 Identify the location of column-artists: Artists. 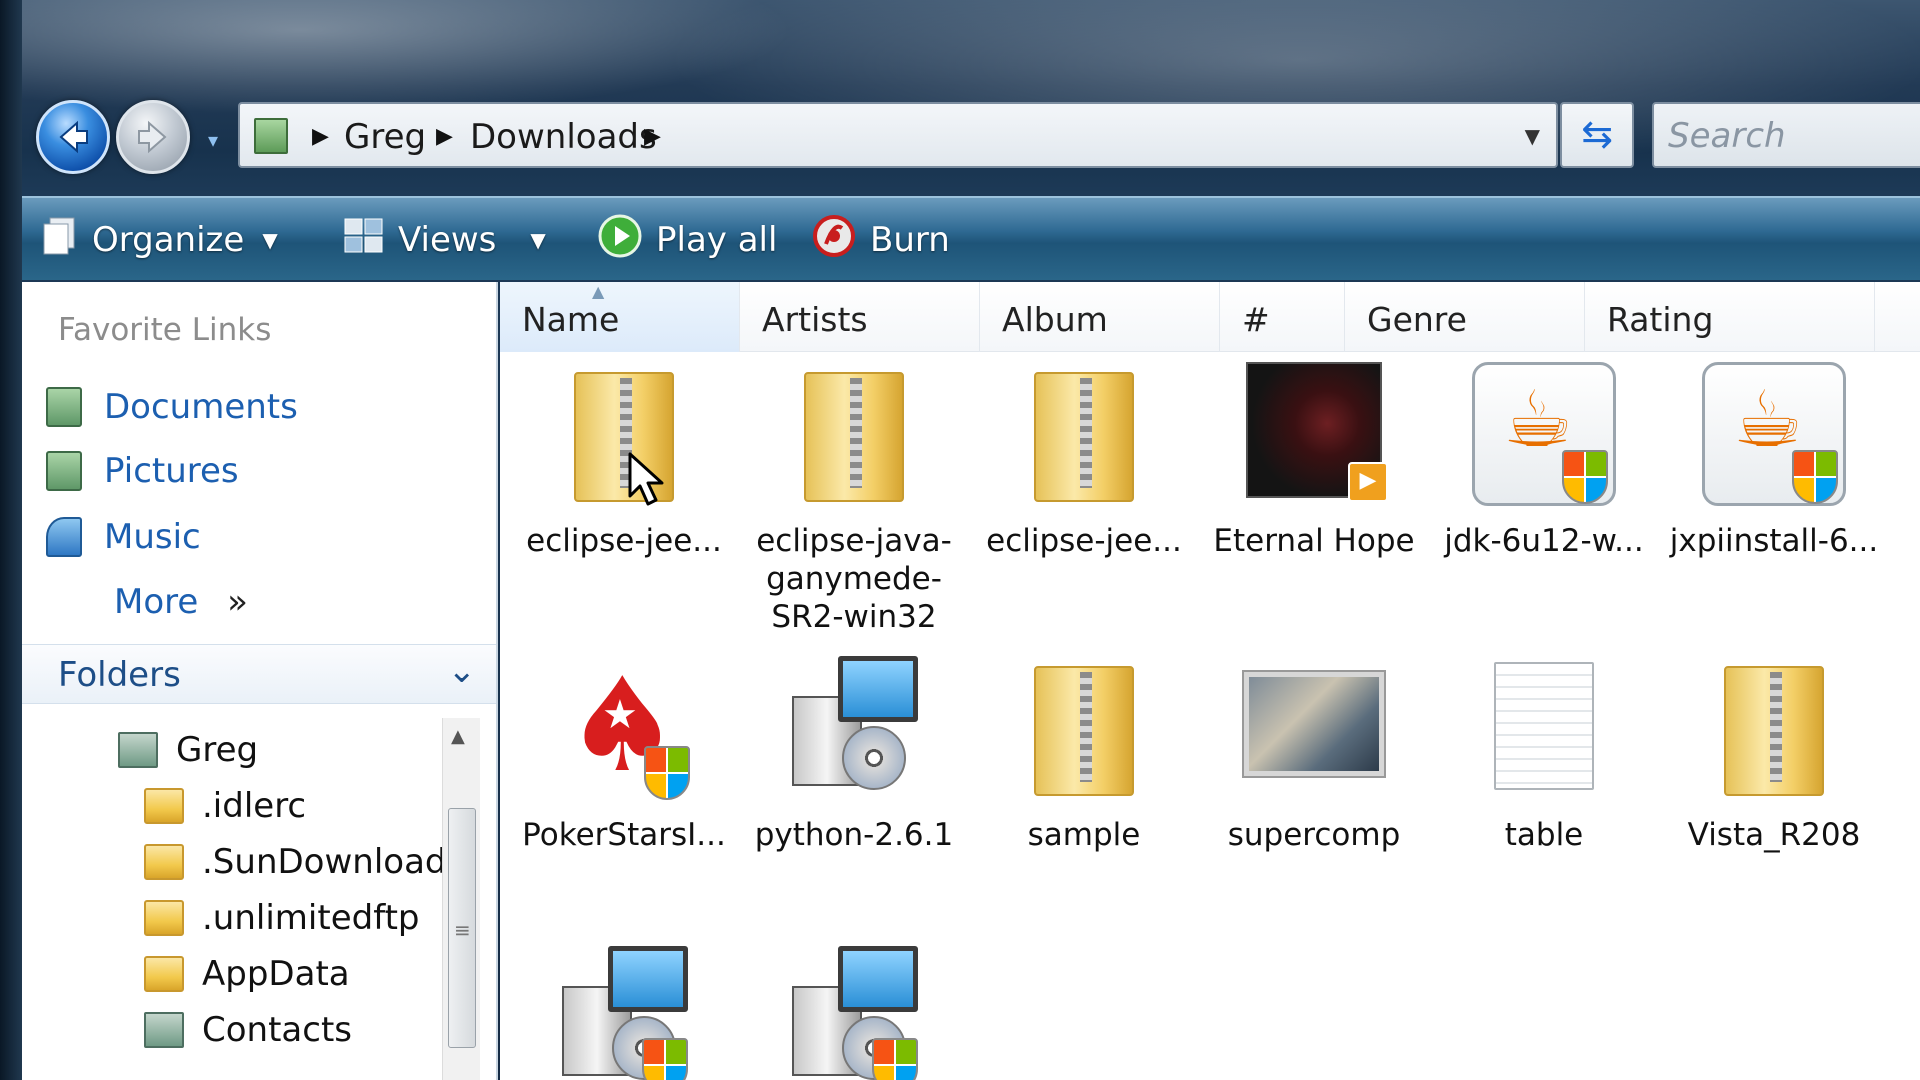
(860, 317).